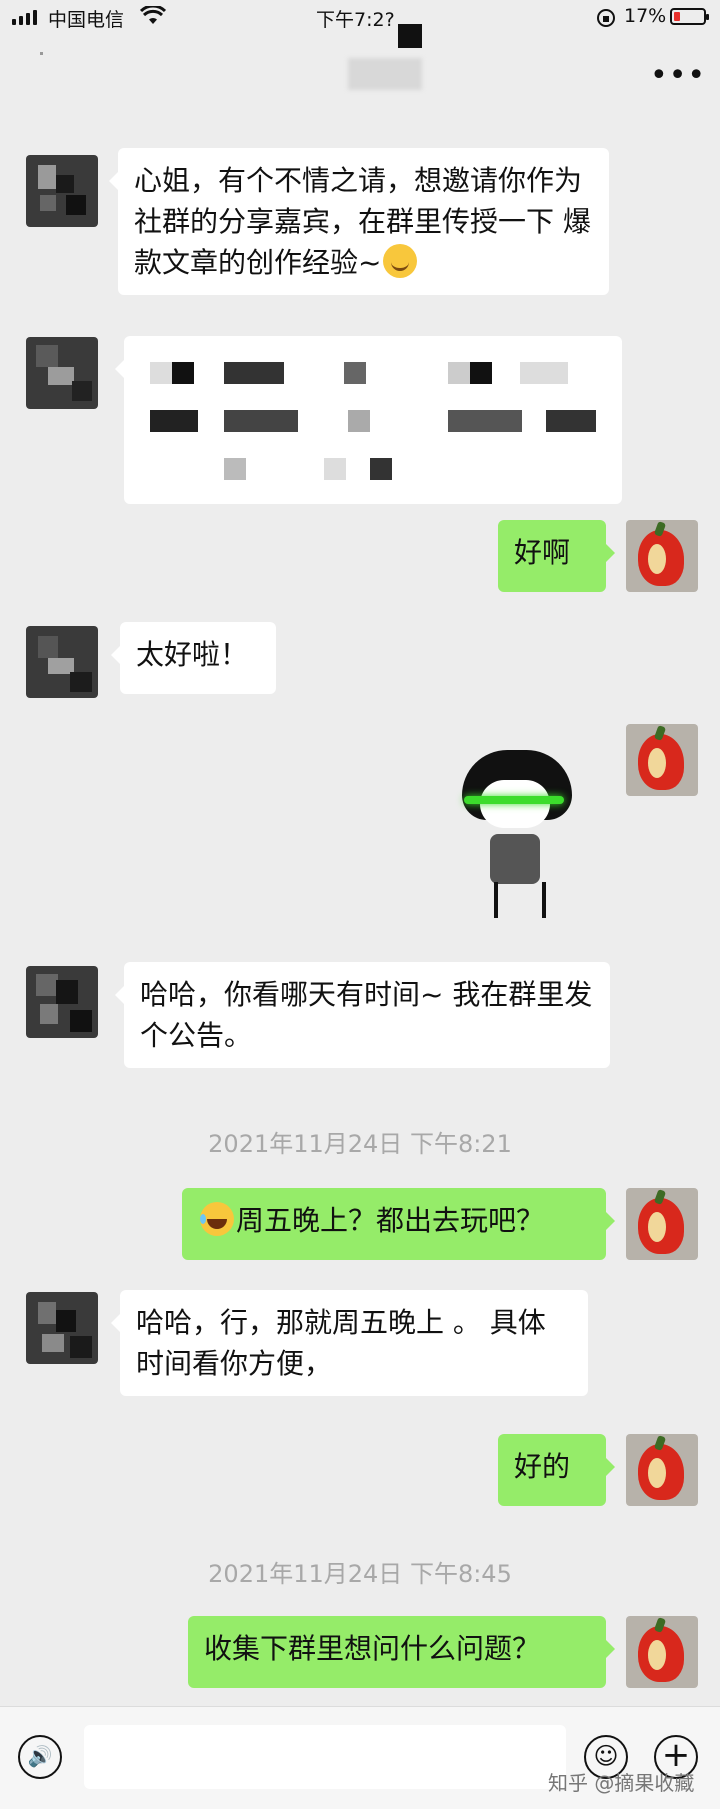 The image size is (720, 1809). Describe the element at coordinates (41, 53) in the screenshot. I see `back-indicator` at that location.